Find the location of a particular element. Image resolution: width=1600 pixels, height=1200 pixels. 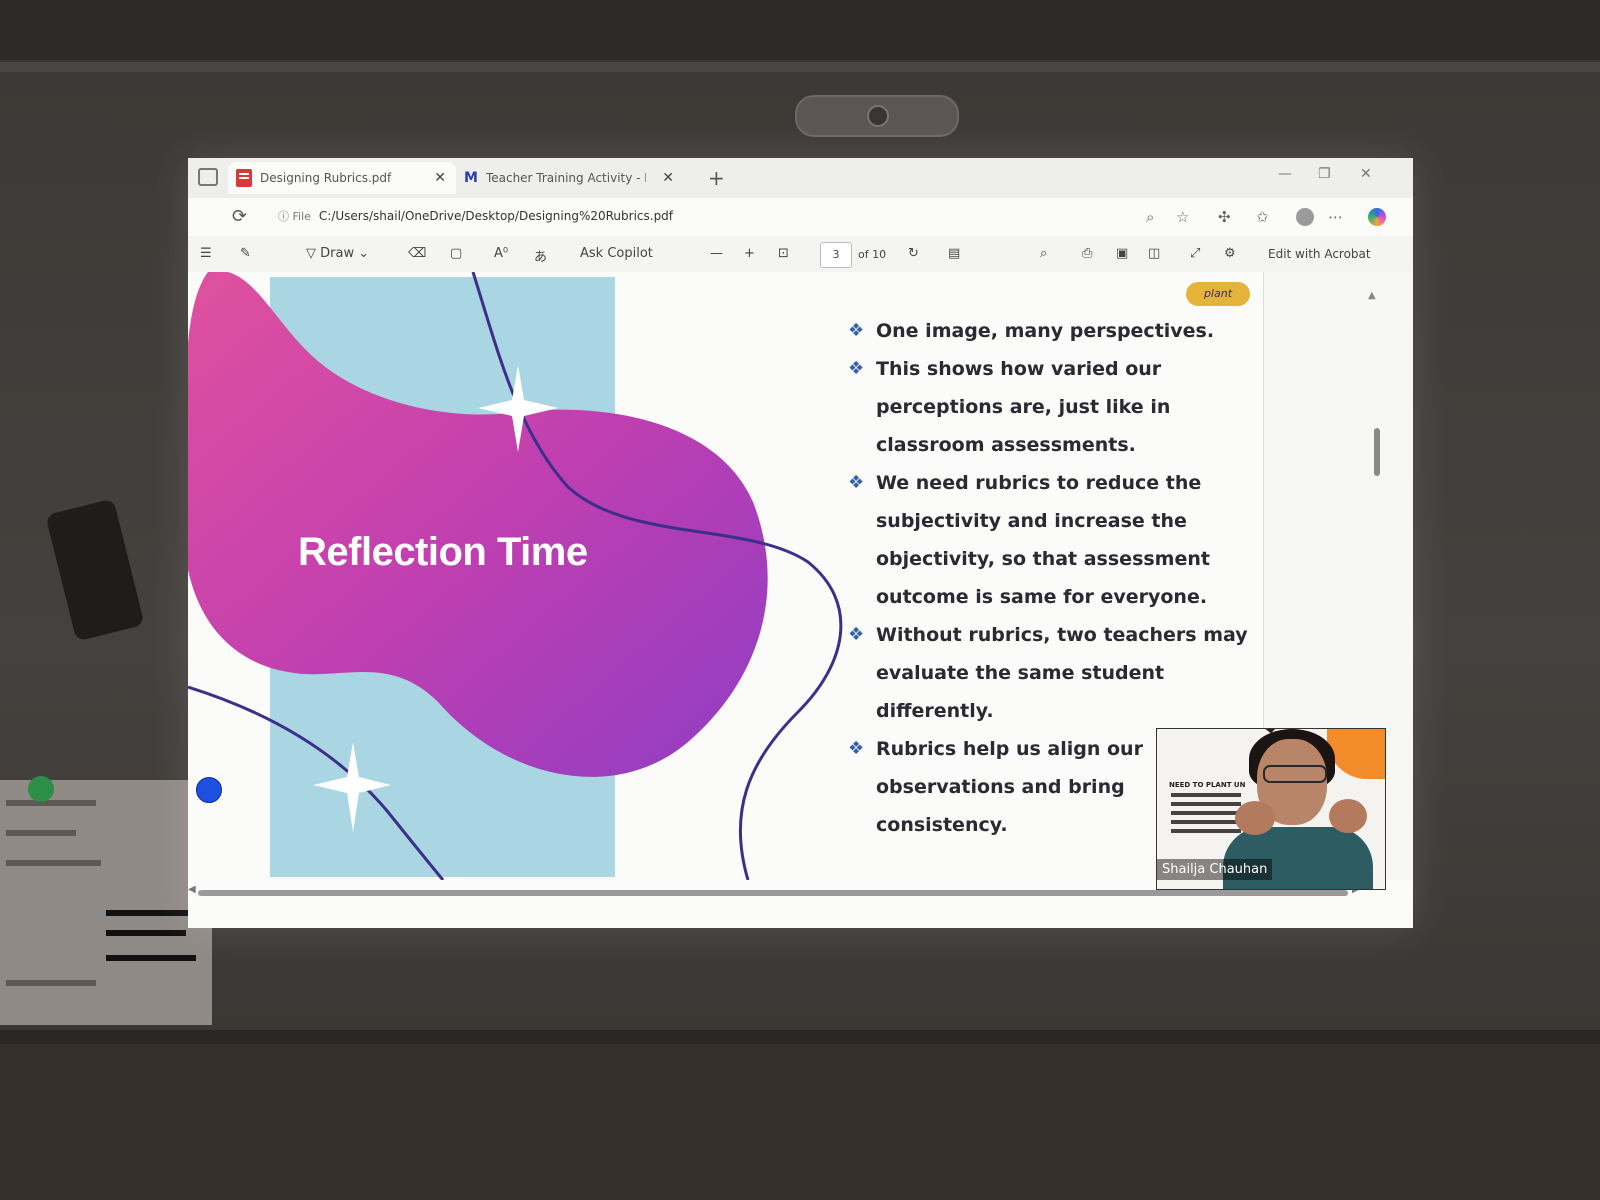

zoom-in-icon: + is located at coordinates (749, 253).